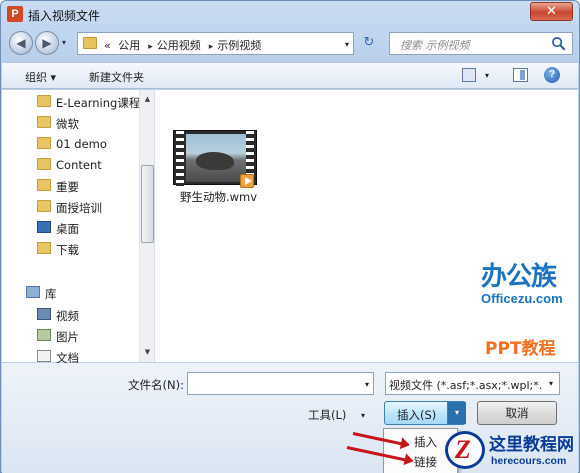  I want to click on breadcrumb-item-public: 公用, so click(129, 45).